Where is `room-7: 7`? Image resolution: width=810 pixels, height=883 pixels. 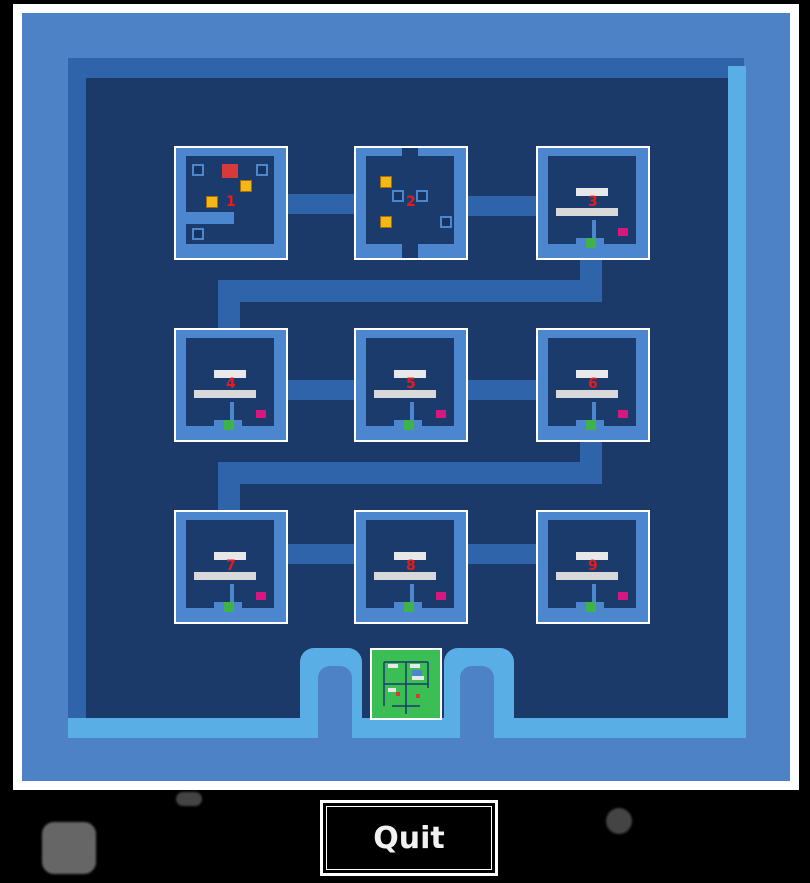 room-7: 7 is located at coordinates (231, 567).